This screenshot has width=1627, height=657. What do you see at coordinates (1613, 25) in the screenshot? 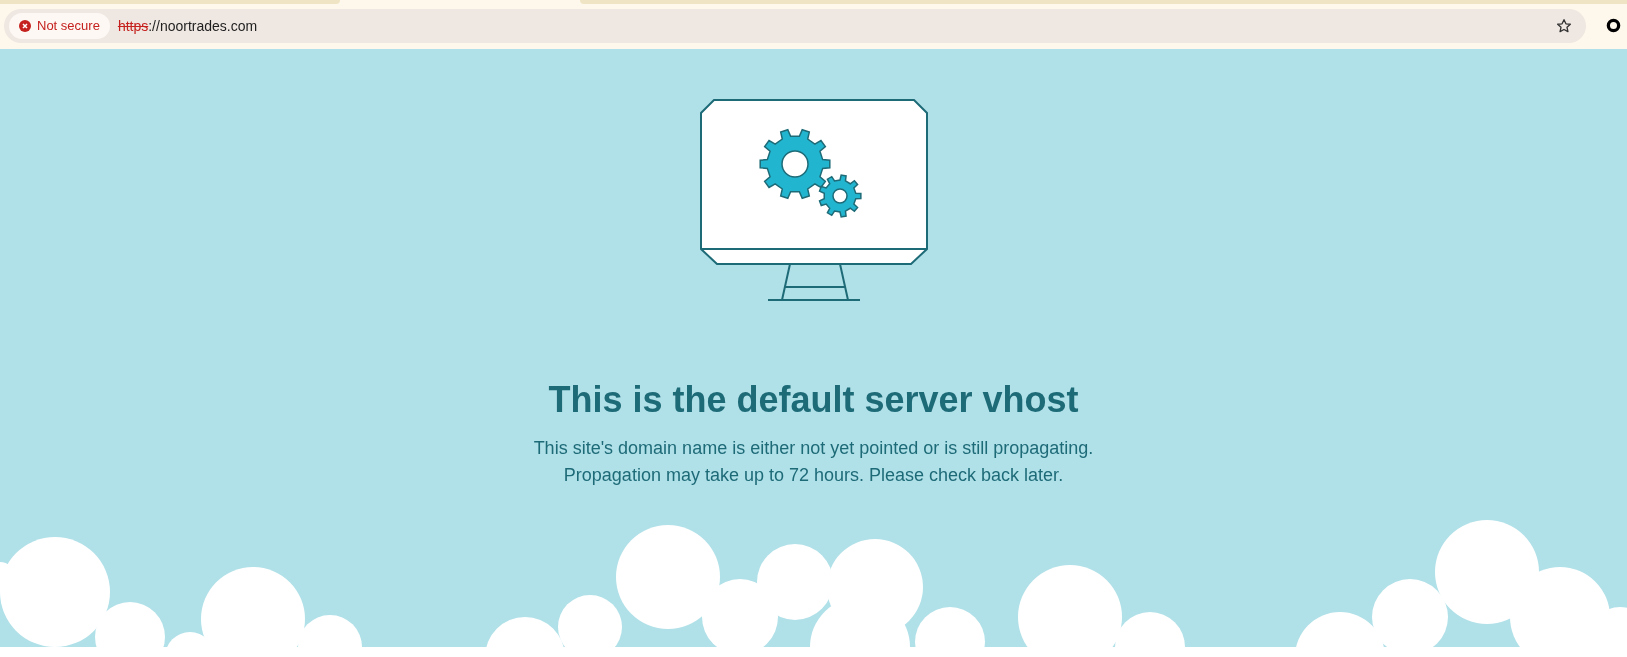
I see `profile-icon` at bounding box center [1613, 25].